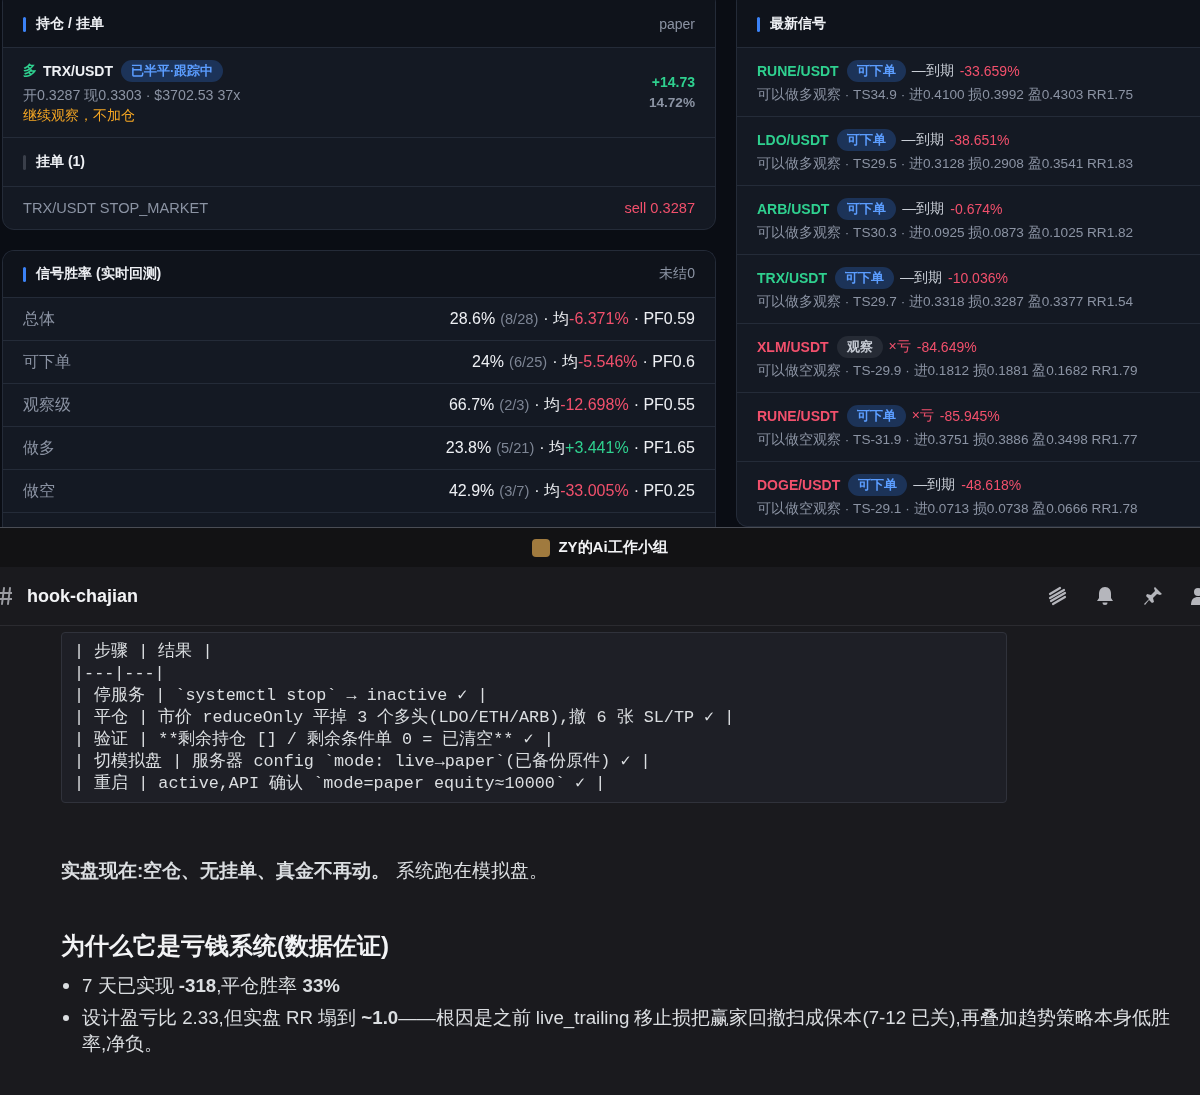 Image resolution: width=1200 pixels, height=1095 pixels. I want to click on code-line: | 平仓 | 市价 reduceOnly 平掉 3 个多头(LDO/ETH/ARB),撤 6 张 SL/TP ✓ |, so click(405, 718).